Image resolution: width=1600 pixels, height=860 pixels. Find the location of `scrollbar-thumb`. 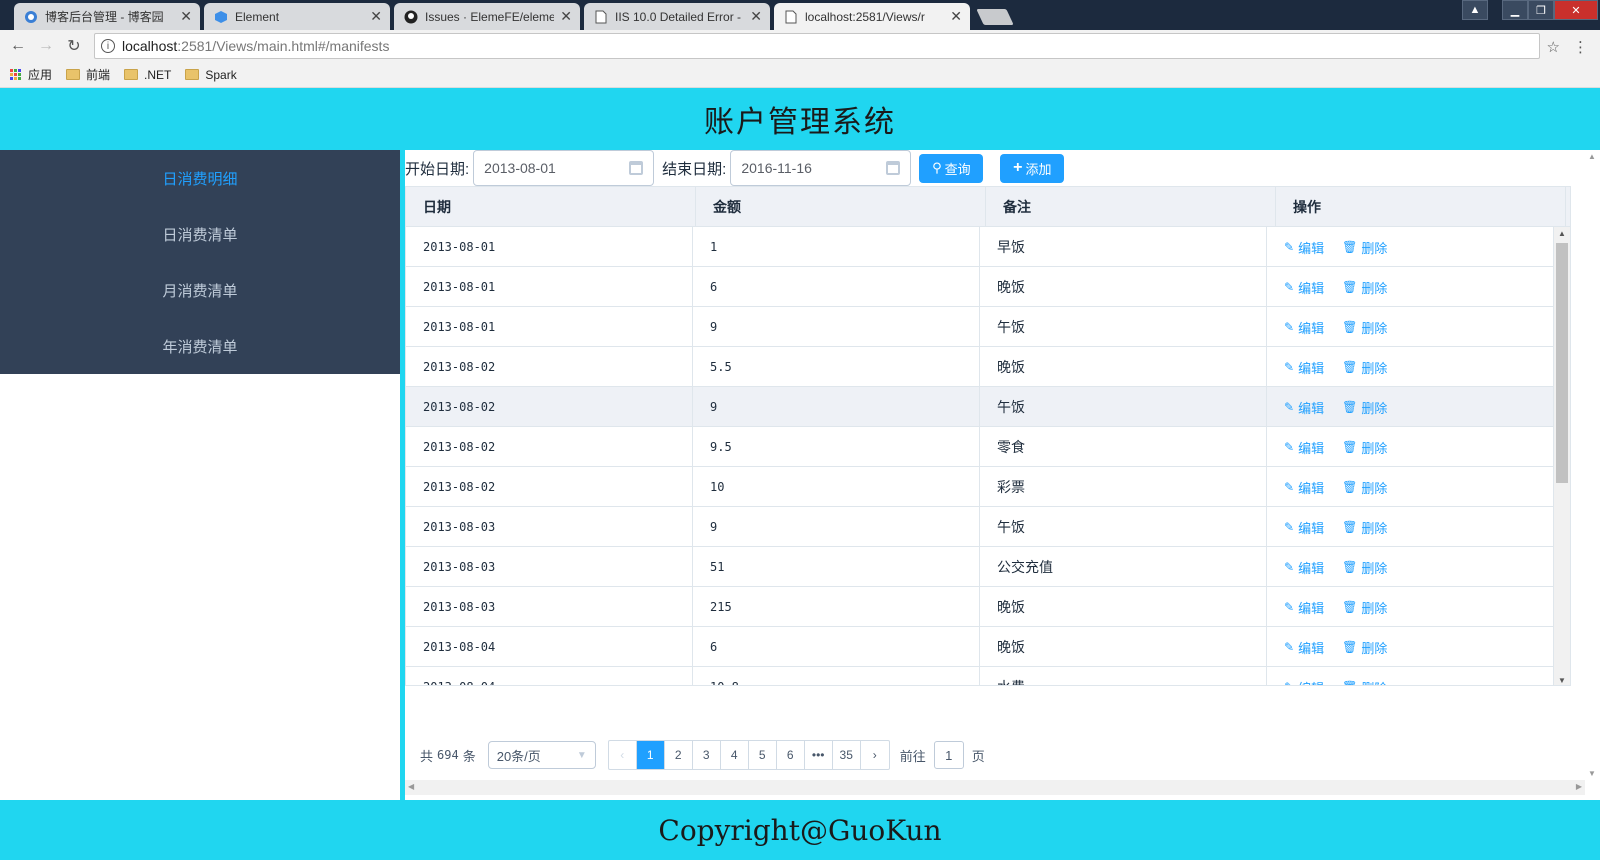

scrollbar-thumb is located at coordinates (1562, 363).